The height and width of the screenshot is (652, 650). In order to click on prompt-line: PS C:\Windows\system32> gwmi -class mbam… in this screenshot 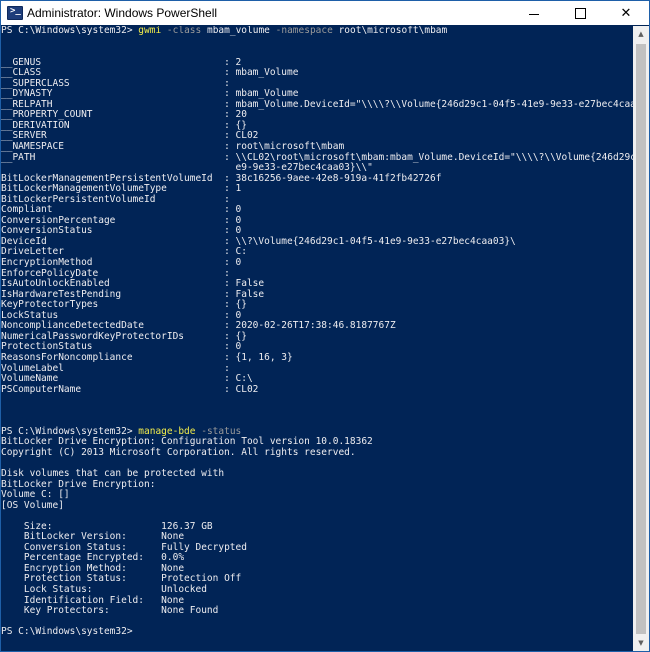, I will do `click(317, 31)`.